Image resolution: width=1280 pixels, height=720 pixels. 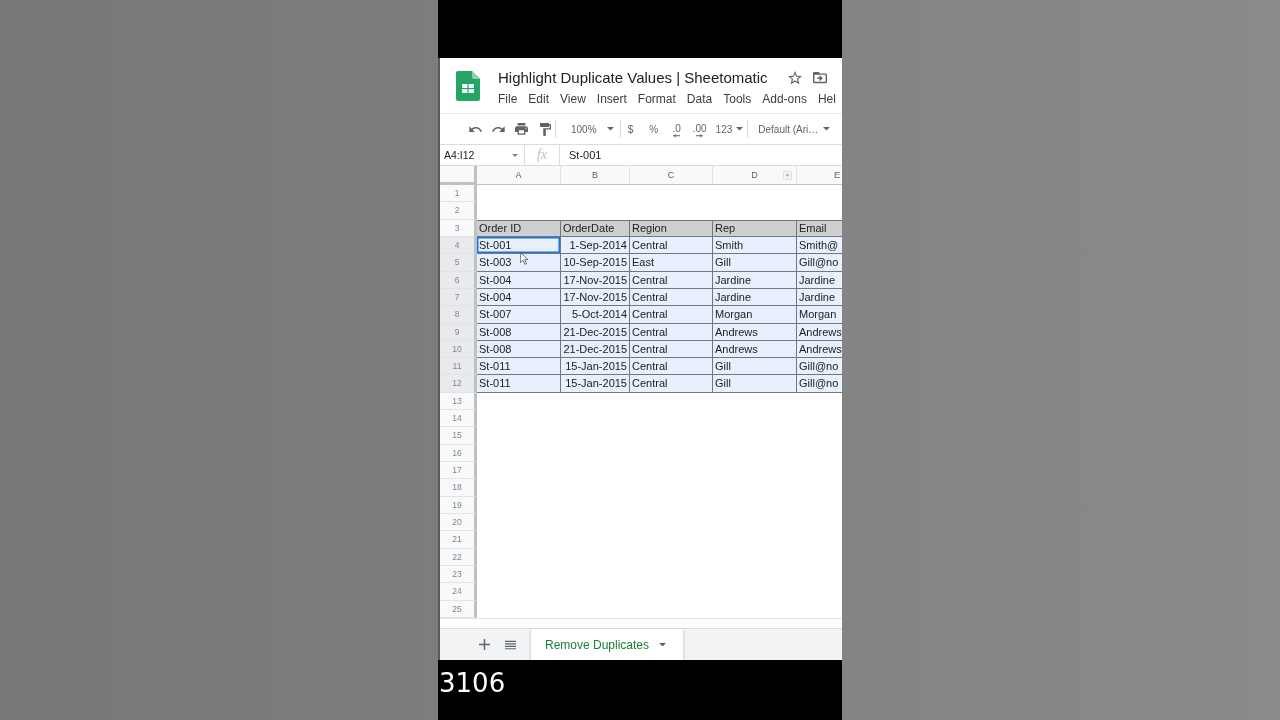 I want to click on row-number: 15, so click(x=458, y=436).